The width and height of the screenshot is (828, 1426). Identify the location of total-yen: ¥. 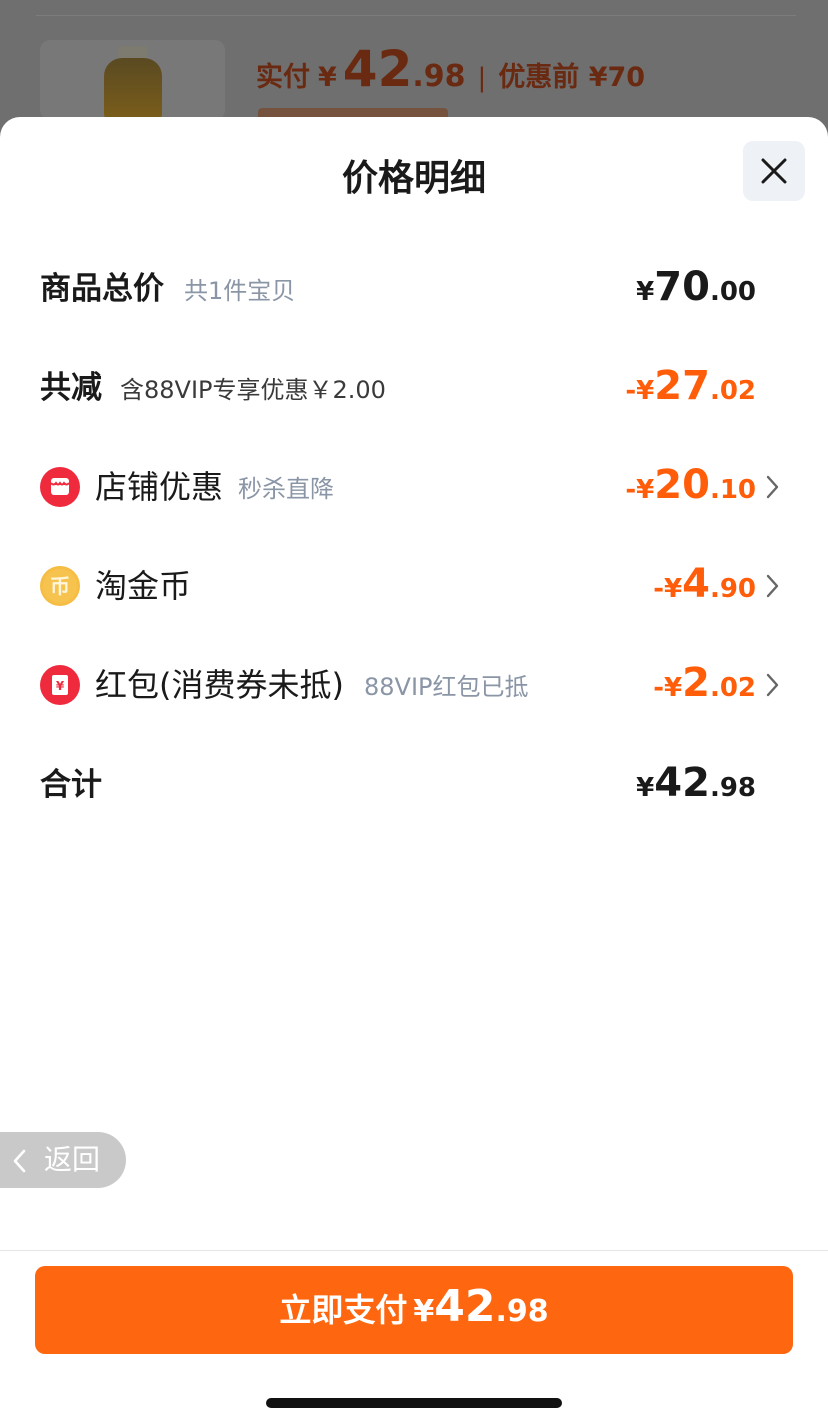
(645, 788).